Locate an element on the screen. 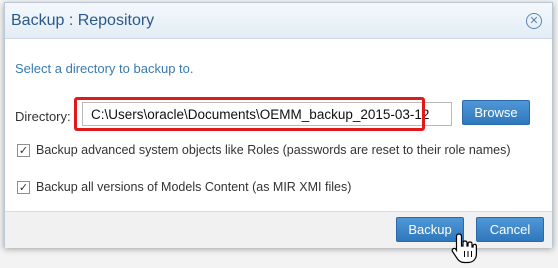 The image size is (558, 268). cancel-button: Cancel is located at coordinates (510, 229).